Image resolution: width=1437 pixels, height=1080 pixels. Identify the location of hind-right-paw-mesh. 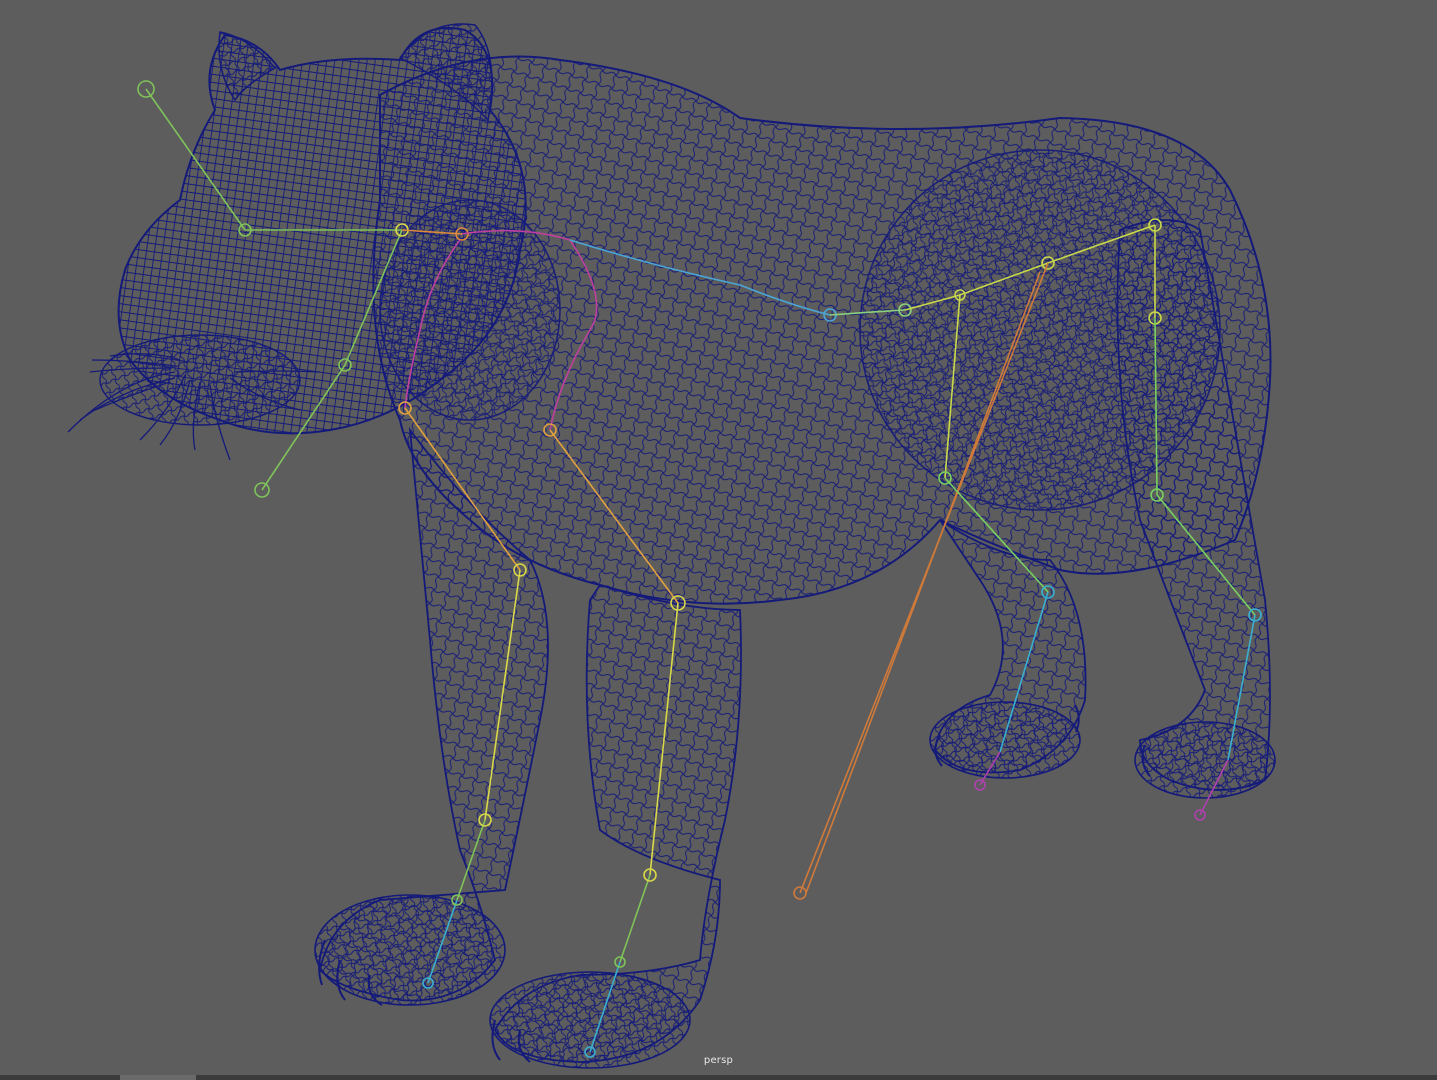
(1205, 760).